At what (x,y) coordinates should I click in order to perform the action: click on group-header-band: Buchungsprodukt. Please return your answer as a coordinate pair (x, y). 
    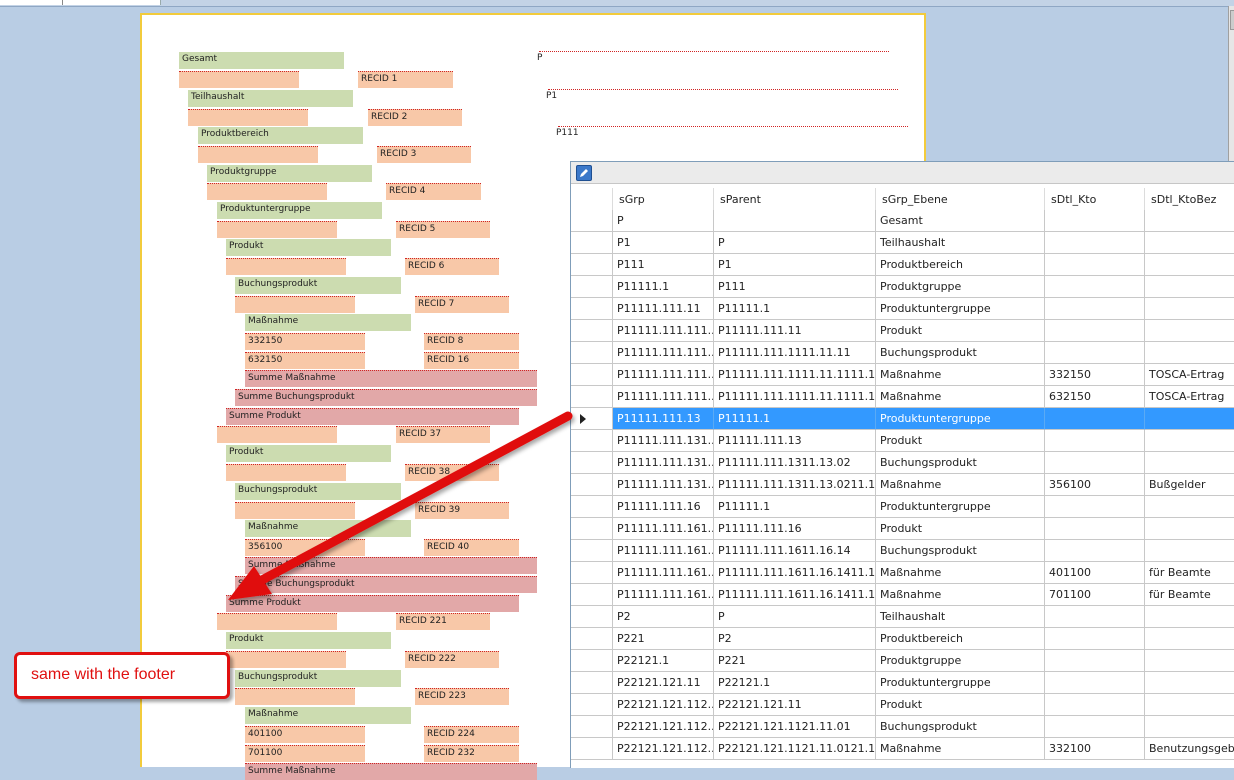
    Looking at the image, I should click on (318, 678).